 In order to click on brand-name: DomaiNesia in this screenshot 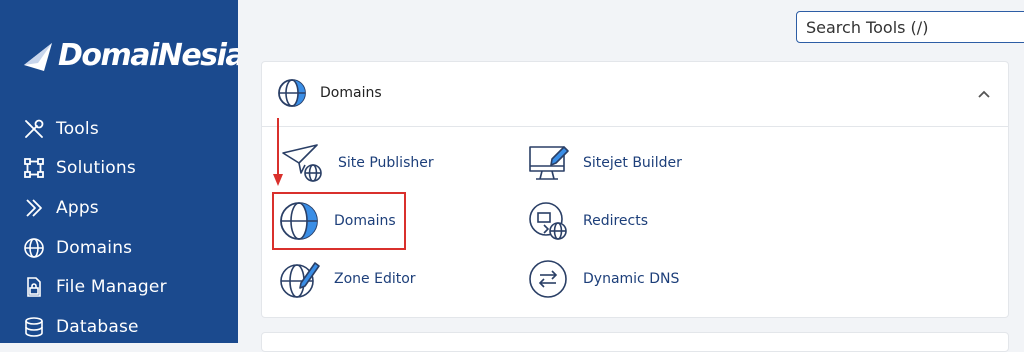, I will do `click(152, 55)`.